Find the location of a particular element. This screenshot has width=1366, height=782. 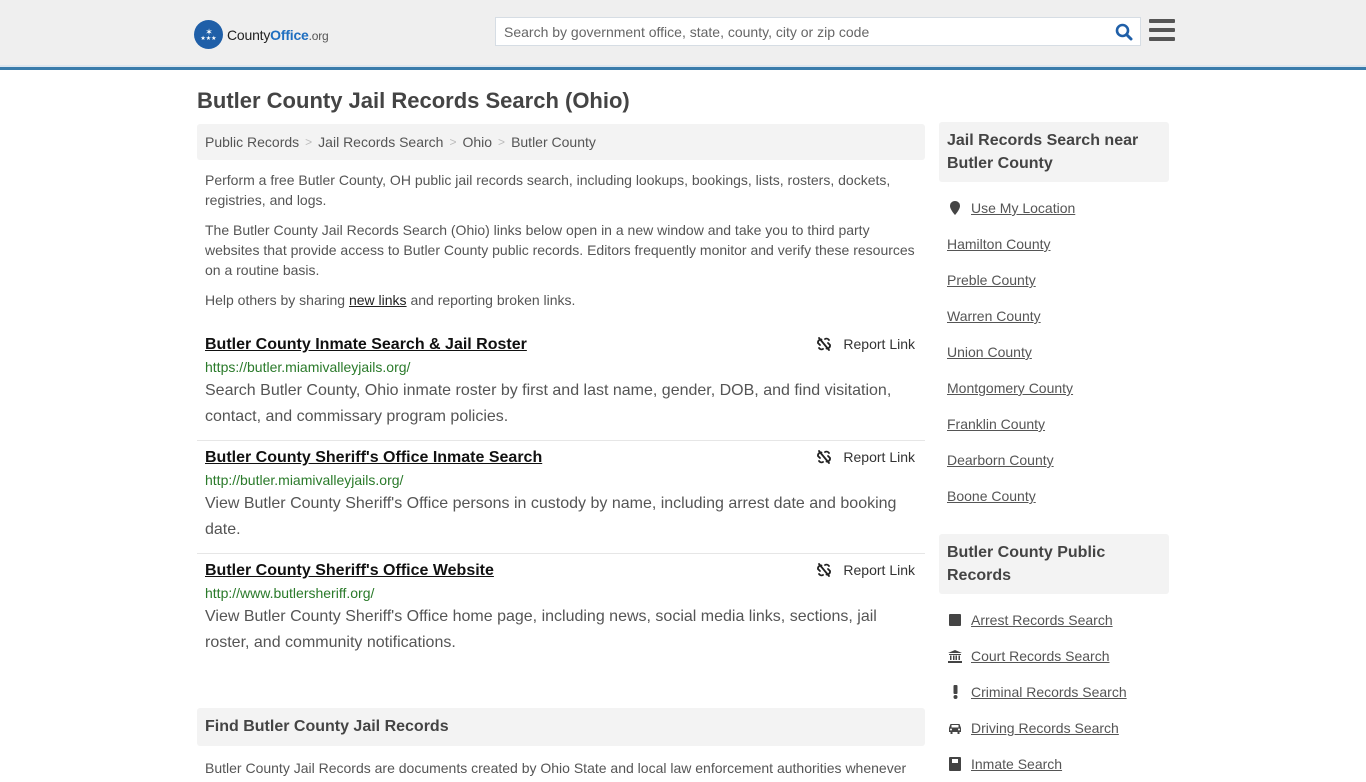

exclamation-icon is located at coordinates (955, 692).